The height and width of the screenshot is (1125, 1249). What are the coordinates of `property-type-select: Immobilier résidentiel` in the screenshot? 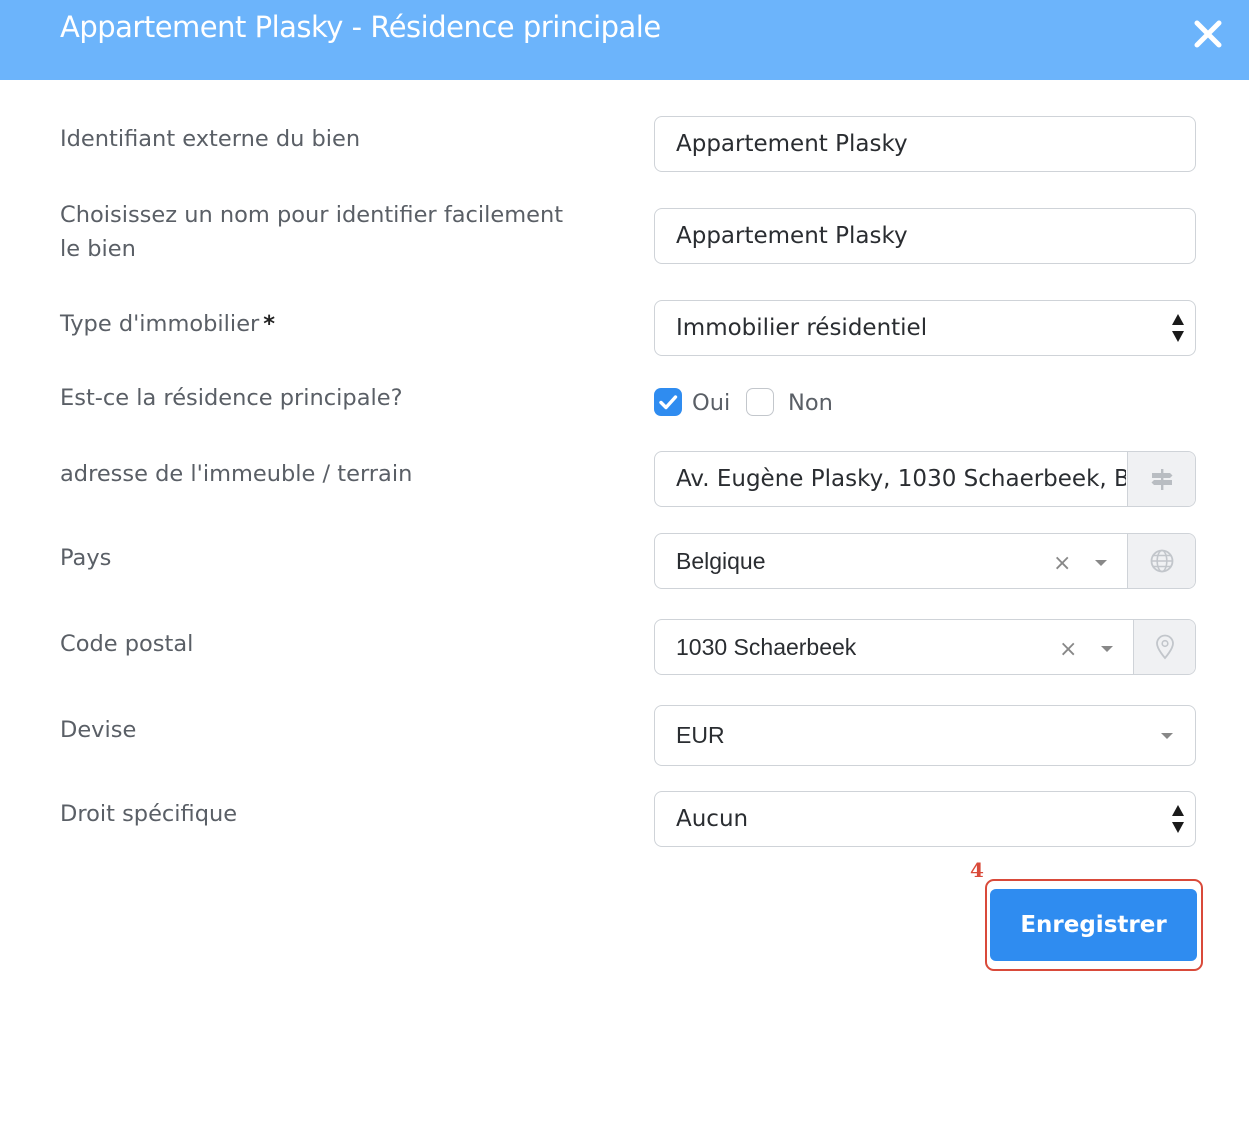 It's located at (925, 328).